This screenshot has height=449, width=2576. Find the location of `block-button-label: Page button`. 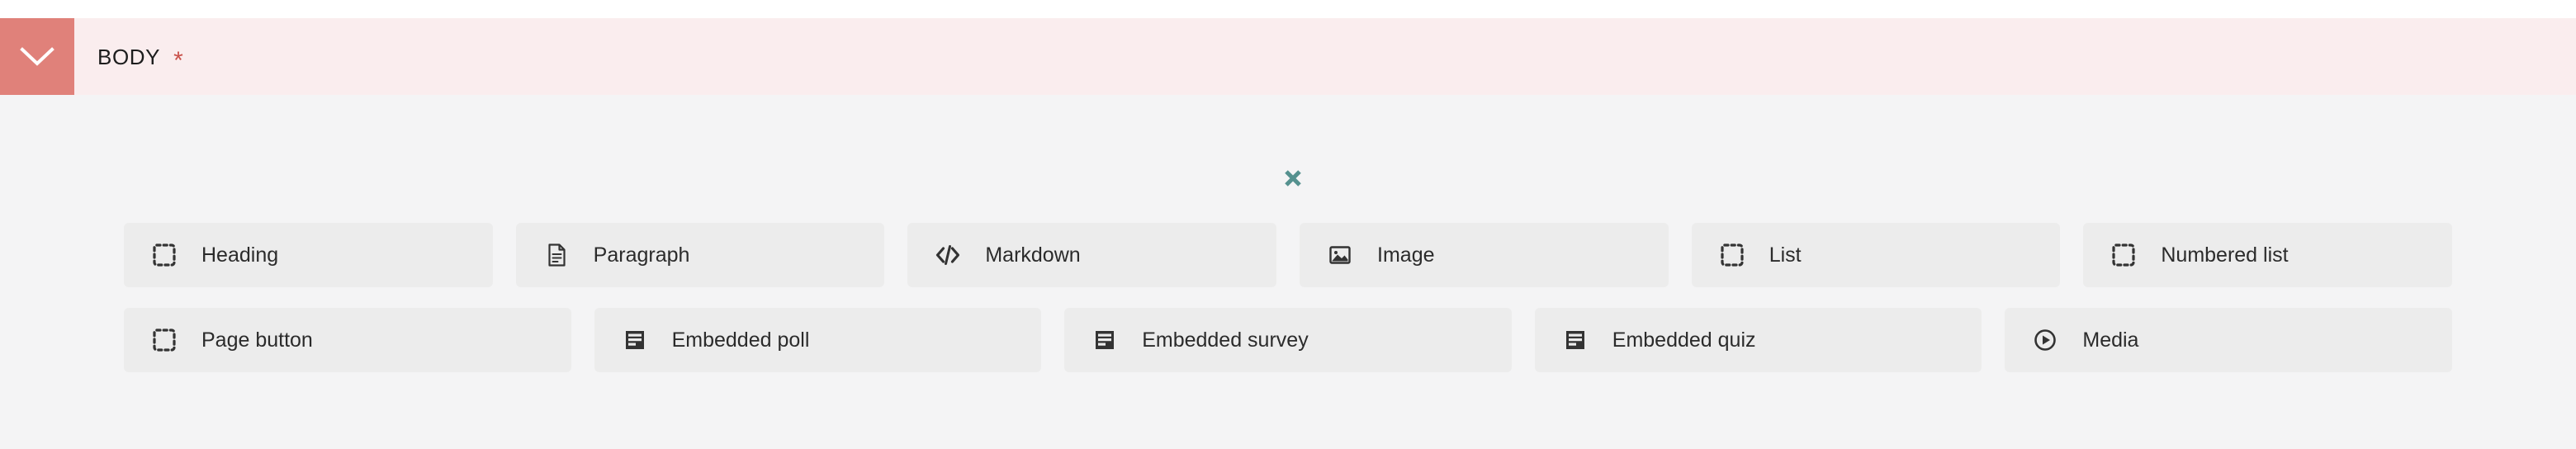

block-button-label: Page button is located at coordinates (257, 340).